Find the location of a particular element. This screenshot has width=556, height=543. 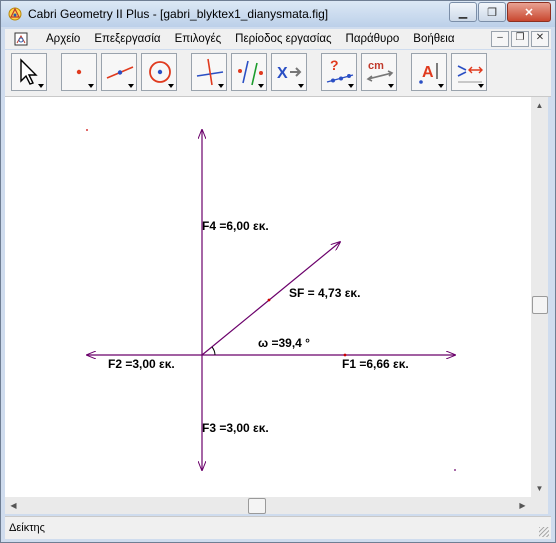

label-f3: F3 =3,00 εκ. is located at coordinates (235, 428).